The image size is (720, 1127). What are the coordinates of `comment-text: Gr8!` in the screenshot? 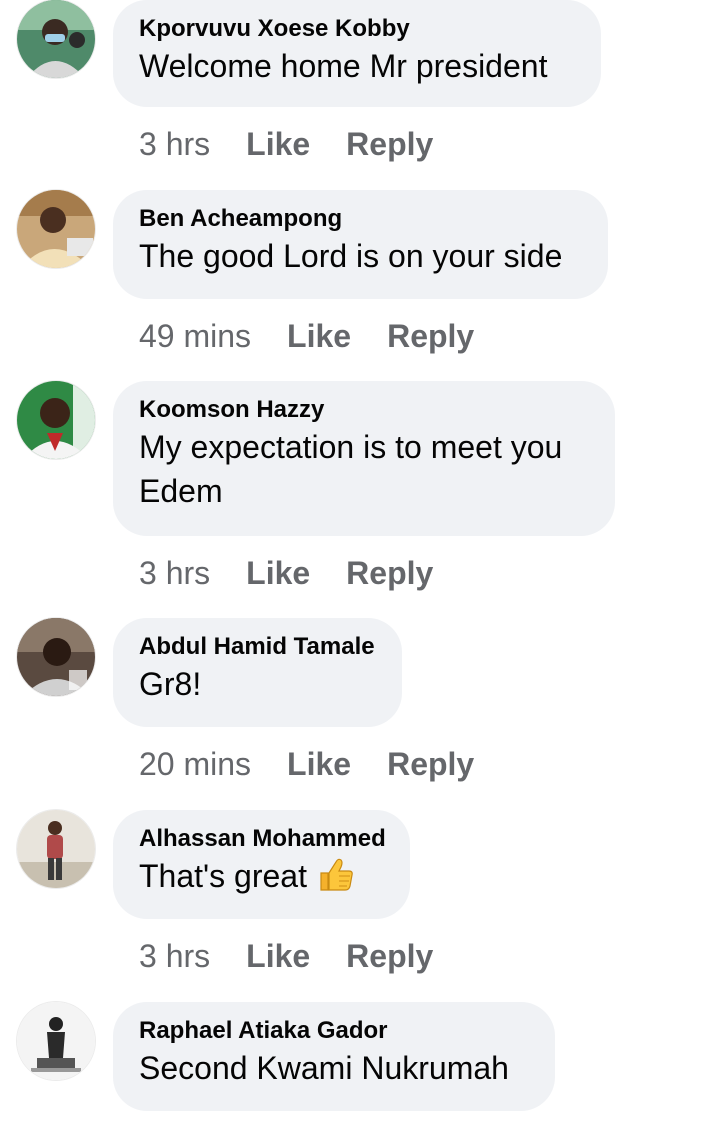 It's located at (170, 684).